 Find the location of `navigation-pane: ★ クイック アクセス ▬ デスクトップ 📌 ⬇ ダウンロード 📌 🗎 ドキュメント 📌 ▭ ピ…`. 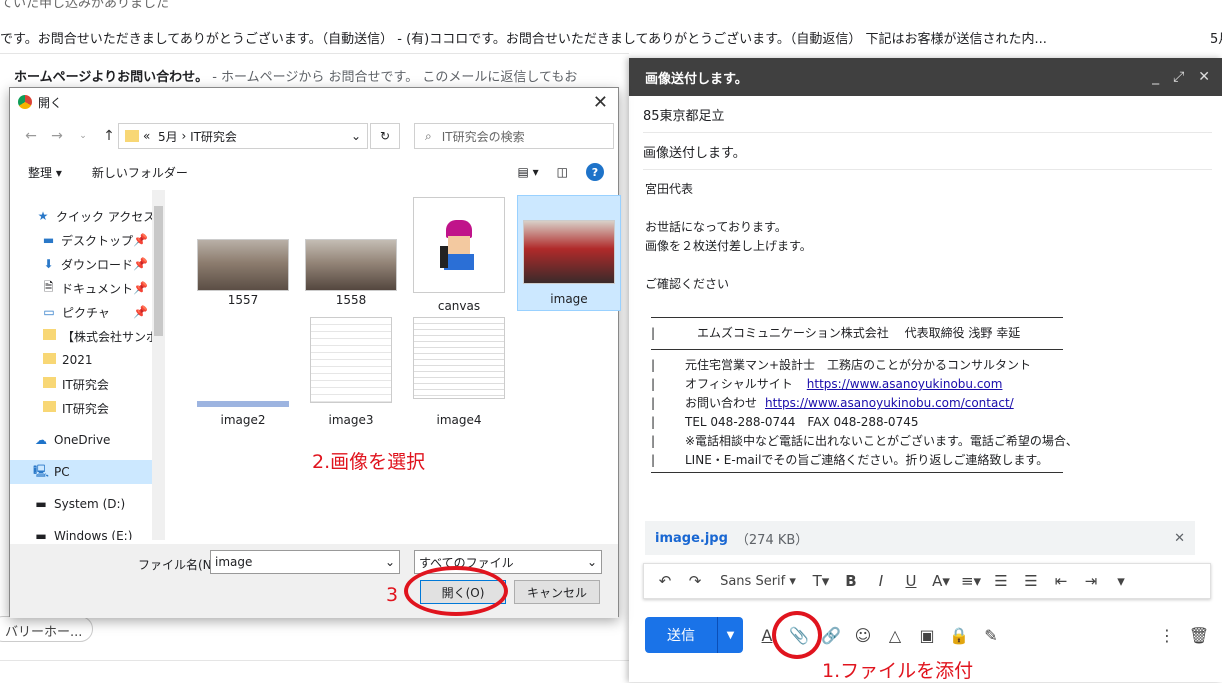

navigation-pane: ★ クイック アクセス ▬ デスクトップ 📌 ⬇ ダウンロード 📌 🗎 ドキュメント 📌 ▭ ピ… is located at coordinates (87, 365).